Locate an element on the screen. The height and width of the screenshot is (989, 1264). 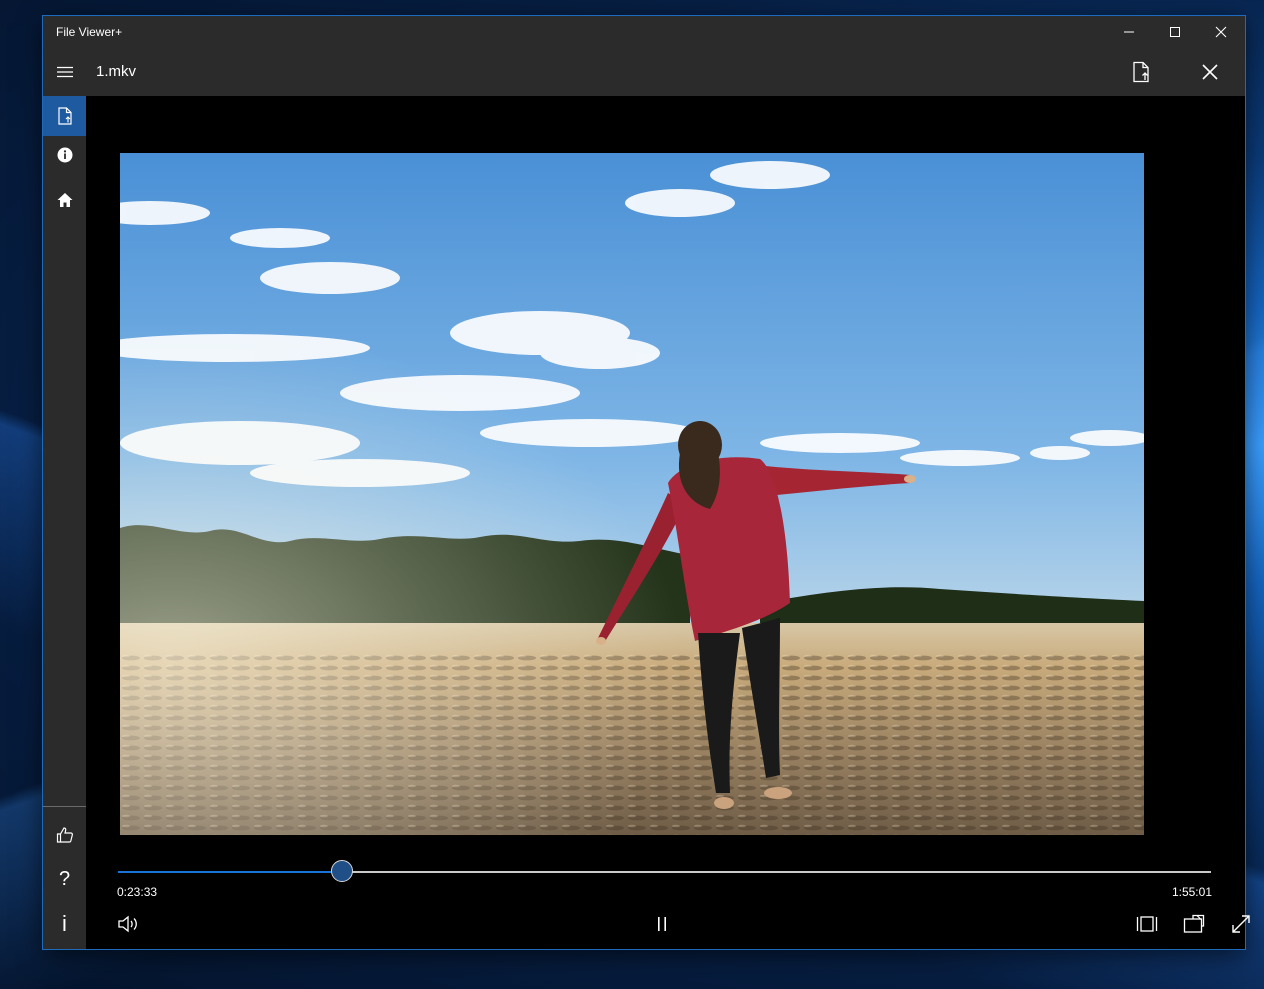
close-file-button is located at coordinates (1210, 72).